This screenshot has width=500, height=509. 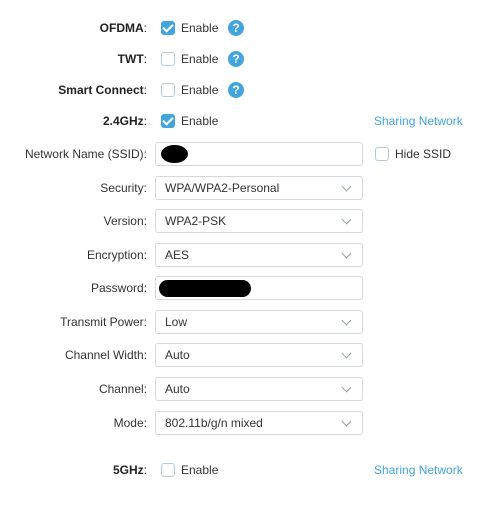 I want to click on mode-select: 802.11b/g/n mixed, so click(x=259, y=423).